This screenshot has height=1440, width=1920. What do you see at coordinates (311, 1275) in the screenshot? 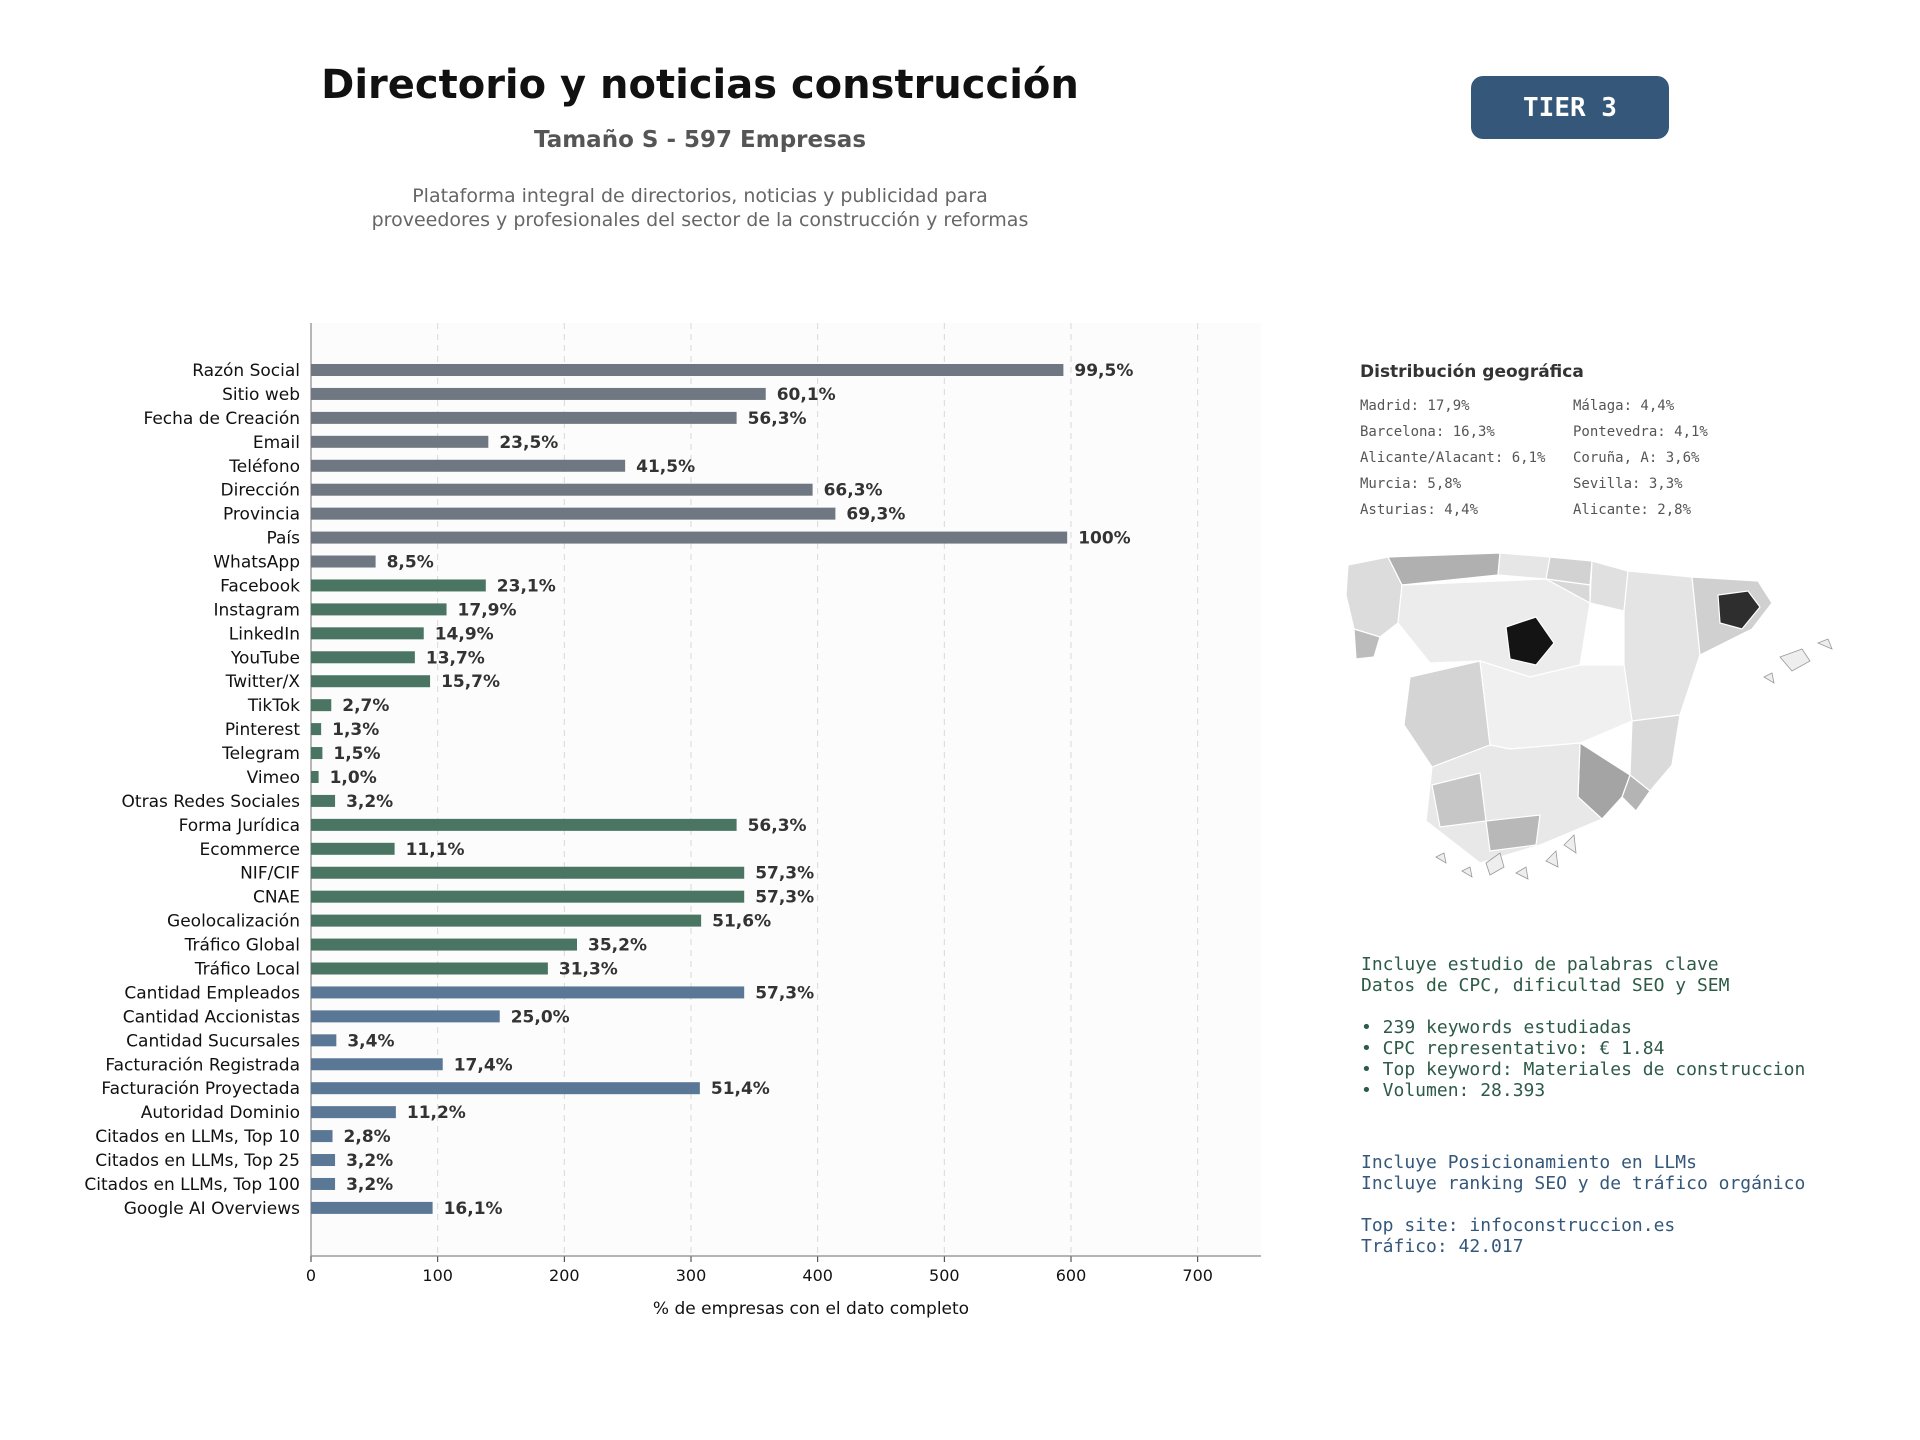
I see `x-tick-label: 0` at bounding box center [311, 1275].